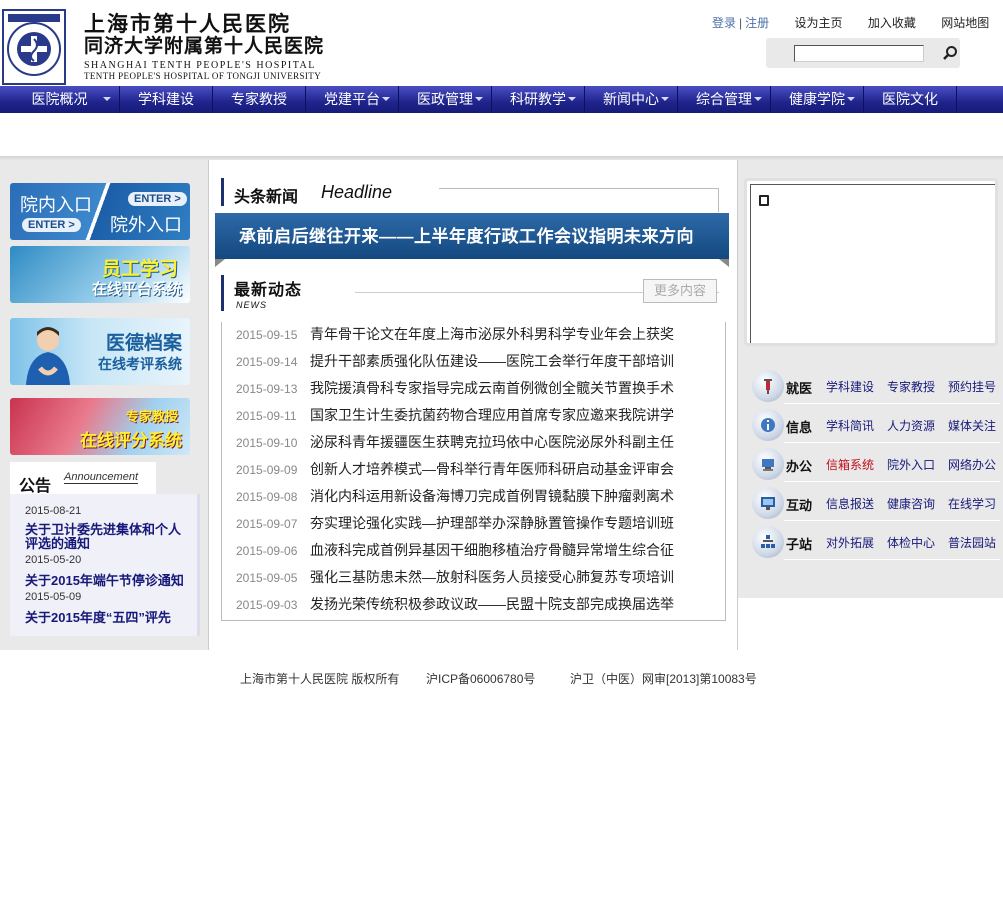  Describe the element at coordinates (850, 503) in the screenshot. I see `service-link: 信息报送` at that location.